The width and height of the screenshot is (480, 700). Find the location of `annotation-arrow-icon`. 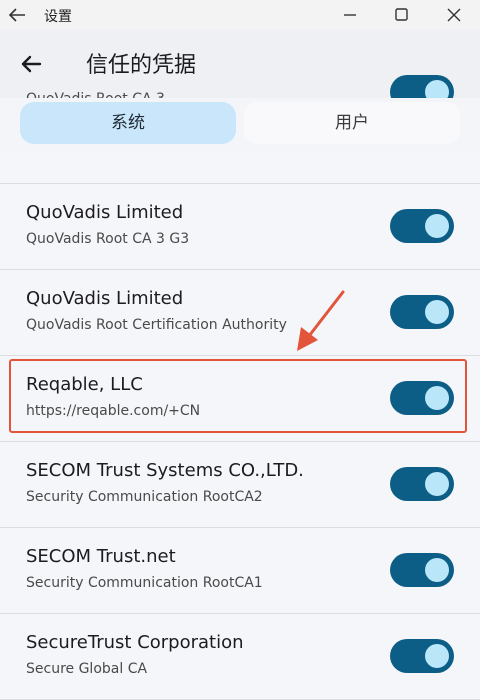

annotation-arrow-icon is located at coordinates (321, 320).